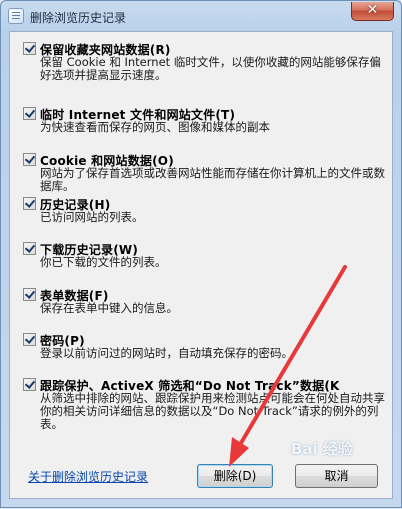 The height and width of the screenshot is (509, 402). I want to click on form-data-checkbox, so click(29, 294).